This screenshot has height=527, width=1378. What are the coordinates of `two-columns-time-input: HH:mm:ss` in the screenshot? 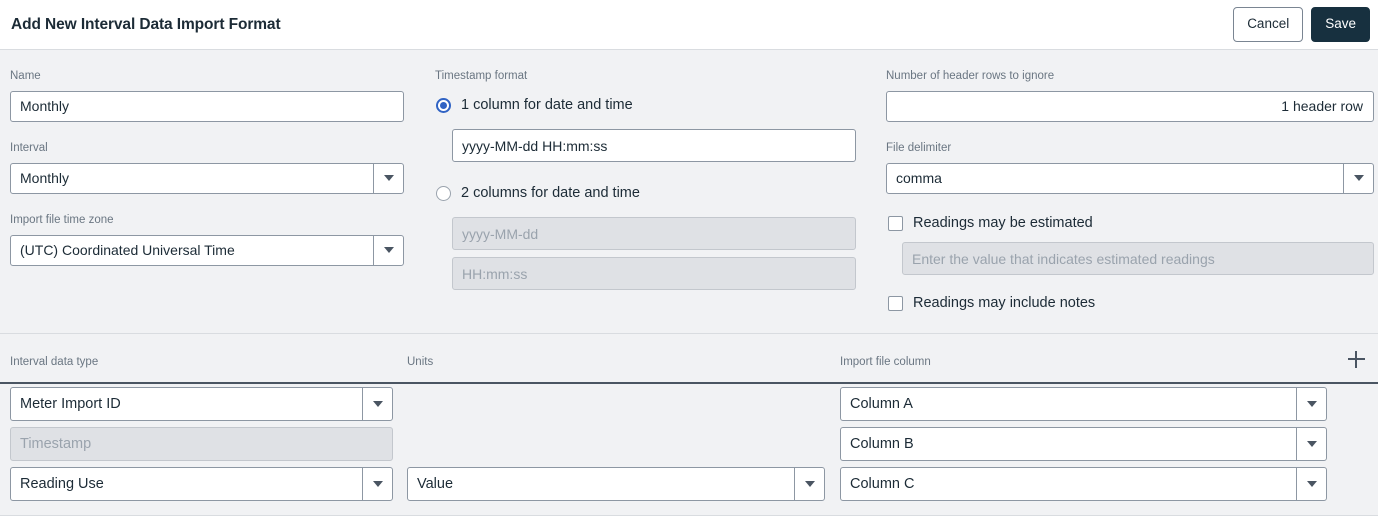 It's located at (654, 273).